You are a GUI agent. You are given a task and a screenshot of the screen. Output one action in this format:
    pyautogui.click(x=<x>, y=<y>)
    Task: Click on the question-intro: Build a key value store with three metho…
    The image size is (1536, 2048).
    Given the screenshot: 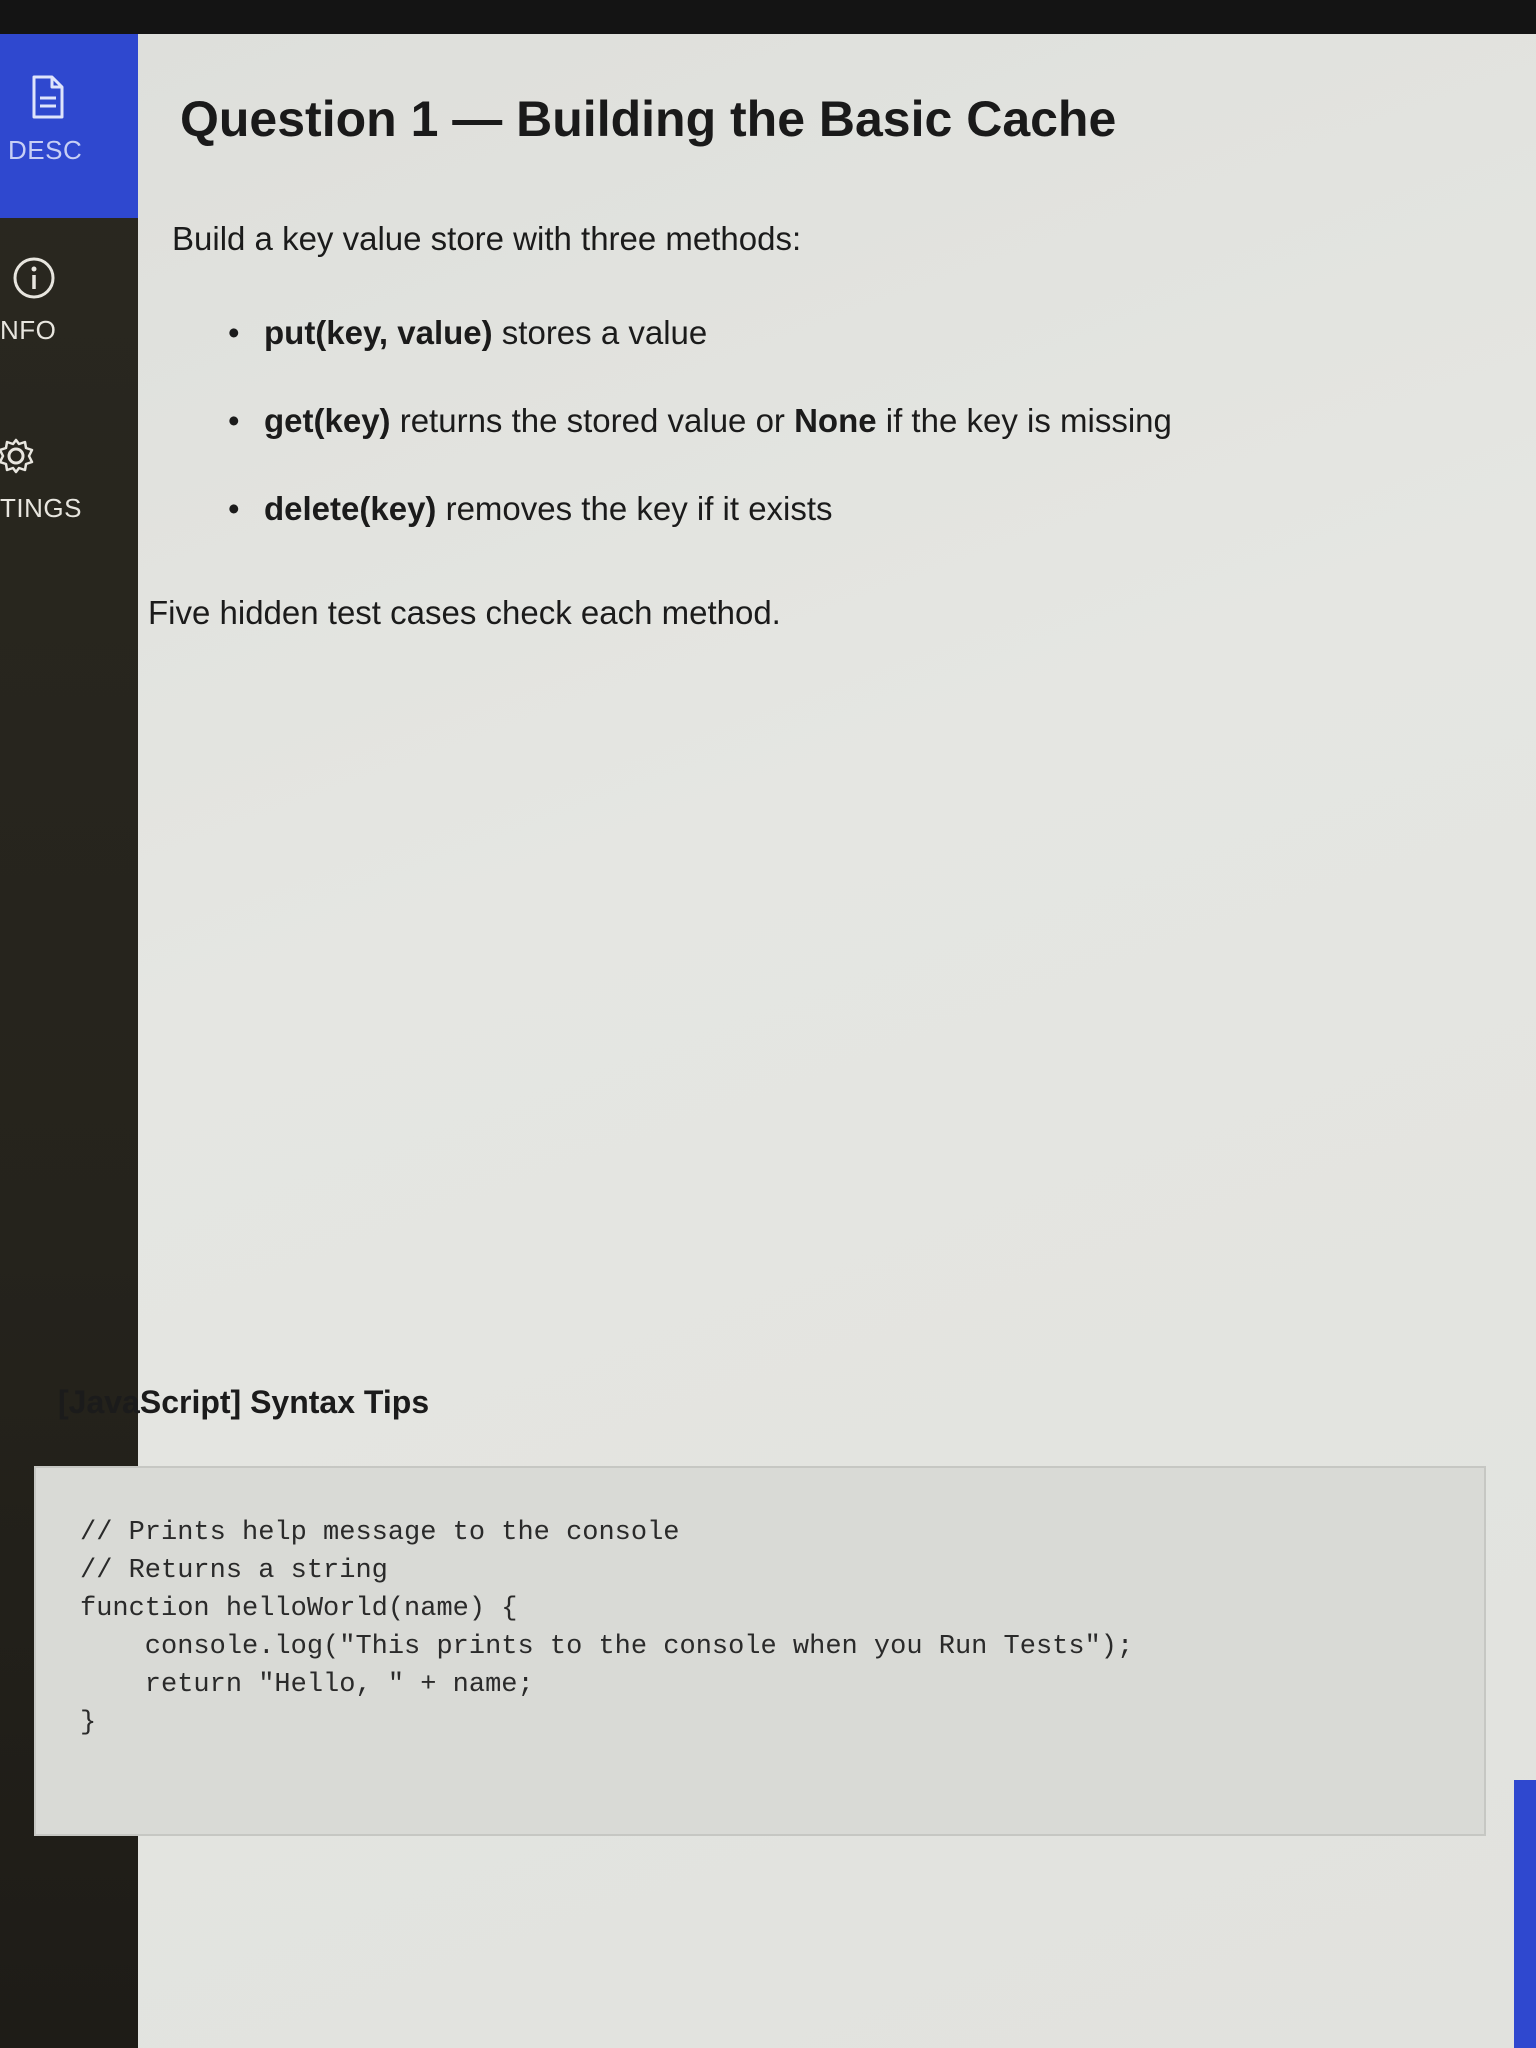 What is the action you would take?
    pyautogui.click(x=487, y=238)
    